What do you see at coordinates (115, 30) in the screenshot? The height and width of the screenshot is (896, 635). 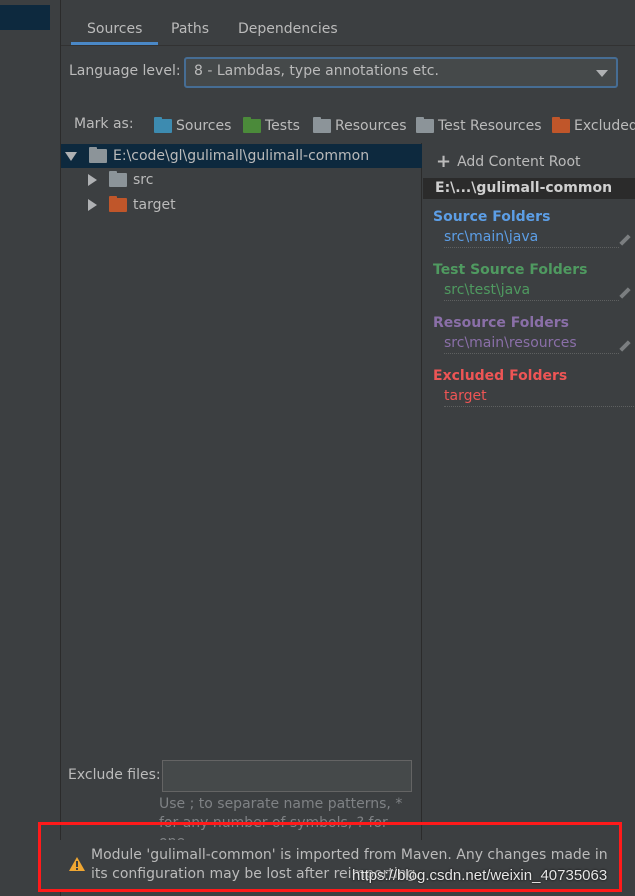 I see `tab-sources: Sources` at bounding box center [115, 30].